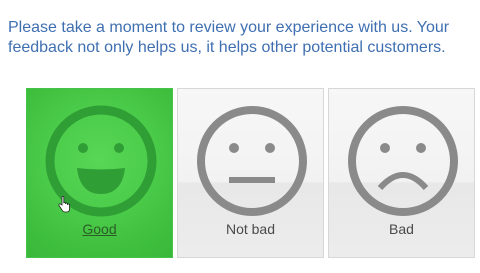 The image size is (480, 273). I want to click on rating-label-good: Good, so click(99, 229).